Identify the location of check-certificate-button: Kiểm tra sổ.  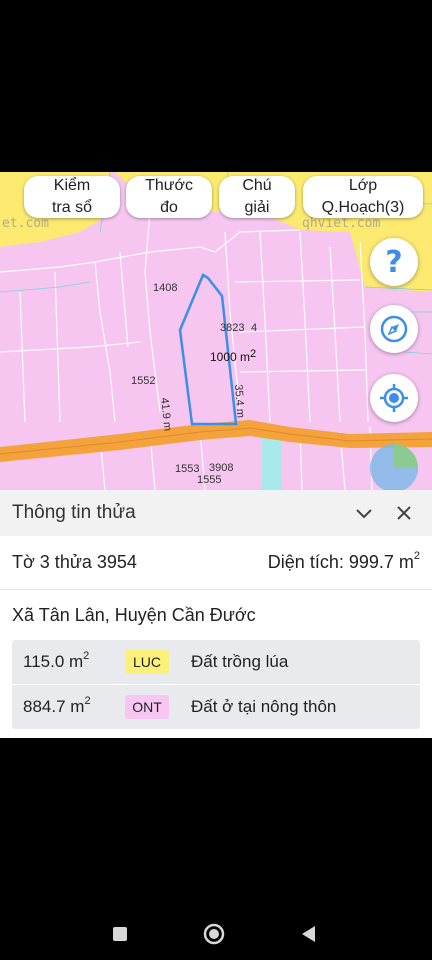
(72, 197).